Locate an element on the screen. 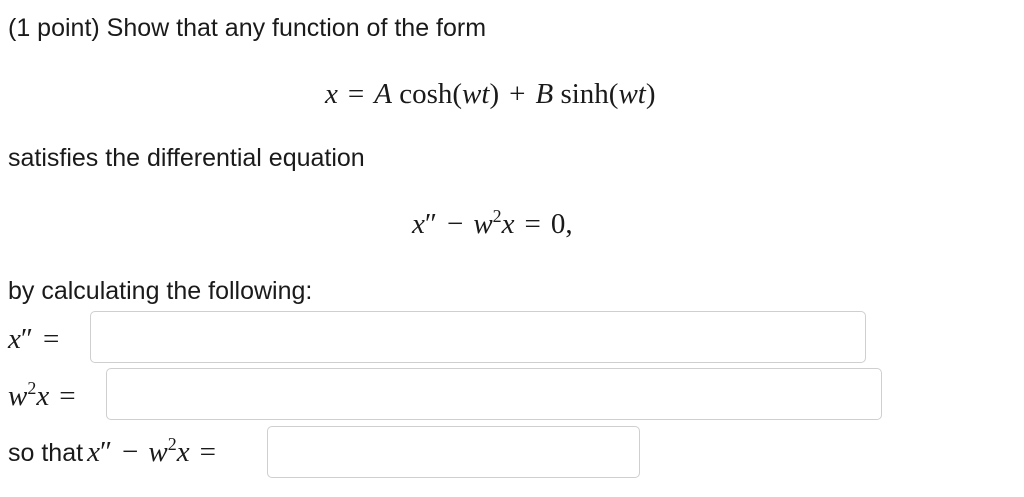  label-x2: x is located at coordinates (183, 452).